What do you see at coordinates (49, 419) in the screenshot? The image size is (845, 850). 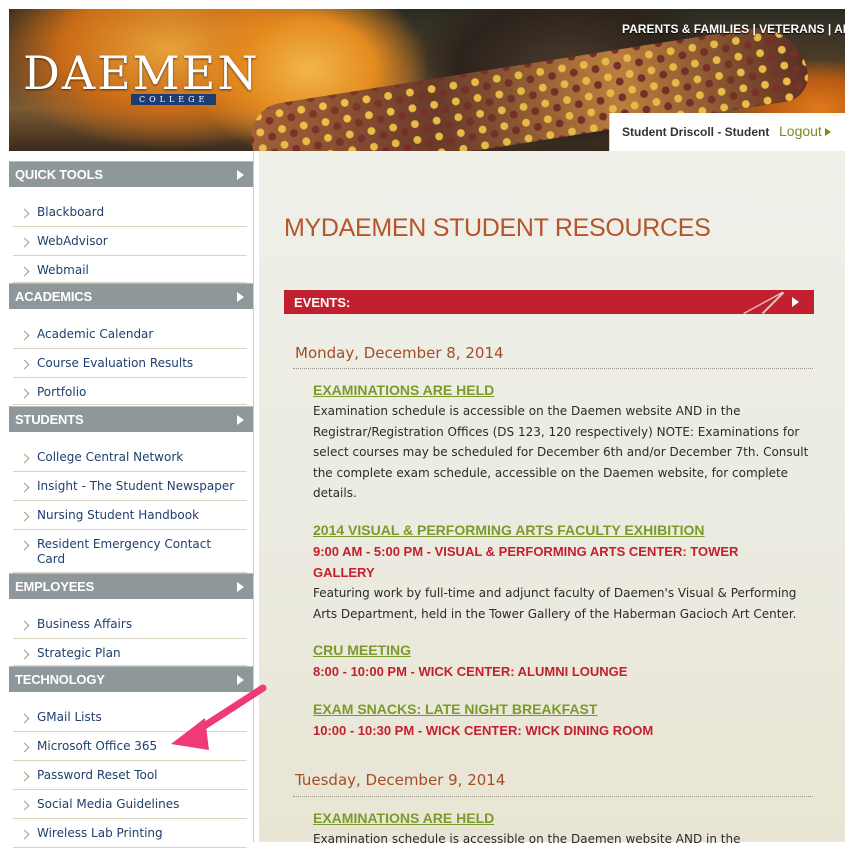 I see `section-title: STUDENTS` at bounding box center [49, 419].